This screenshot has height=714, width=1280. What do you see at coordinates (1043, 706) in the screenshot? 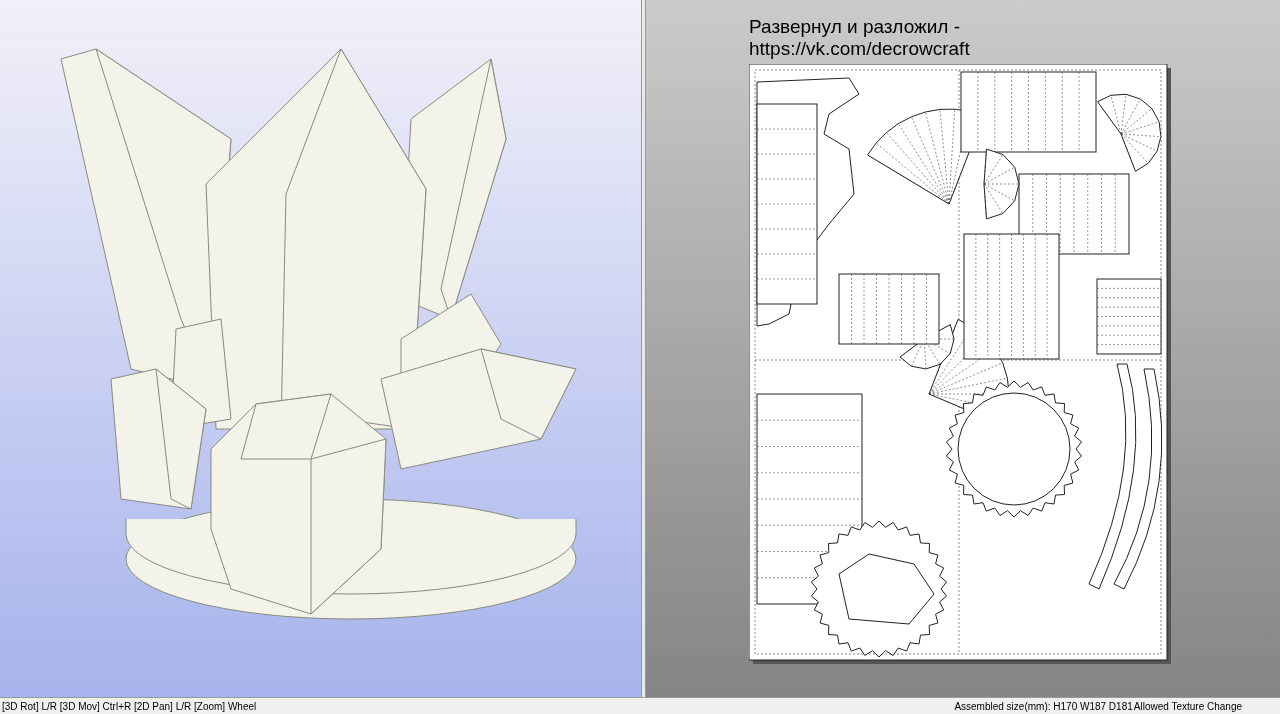
I see `assembled-size-text: Assembled size(mm): H170 W187 D181` at bounding box center [1043, 706].